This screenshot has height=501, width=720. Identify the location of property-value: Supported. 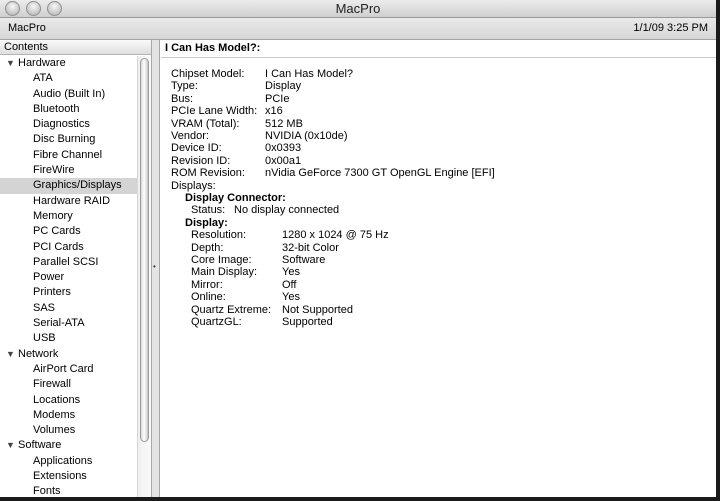
(307, 322).